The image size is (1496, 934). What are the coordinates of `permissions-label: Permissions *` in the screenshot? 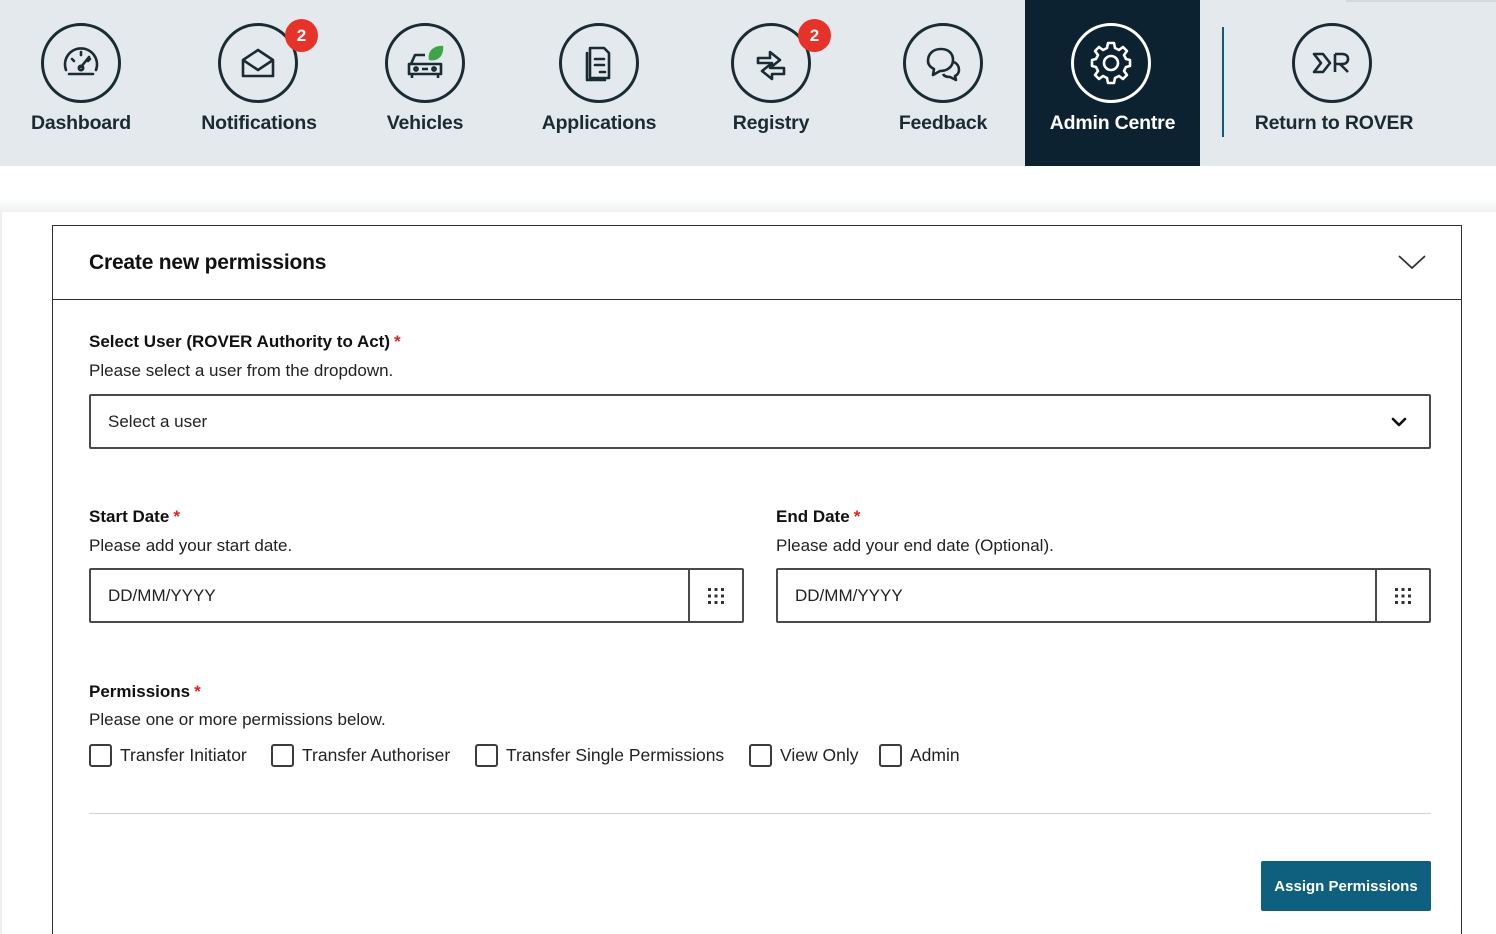 It's located at (145, 691).